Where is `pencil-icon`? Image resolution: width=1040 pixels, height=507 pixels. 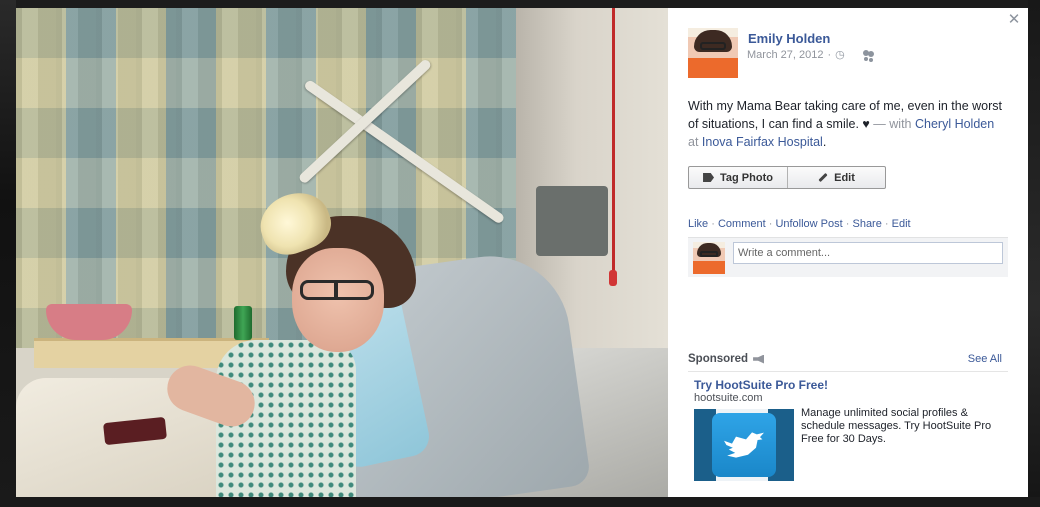
pencil-icon is located at coordinates (823, 177).